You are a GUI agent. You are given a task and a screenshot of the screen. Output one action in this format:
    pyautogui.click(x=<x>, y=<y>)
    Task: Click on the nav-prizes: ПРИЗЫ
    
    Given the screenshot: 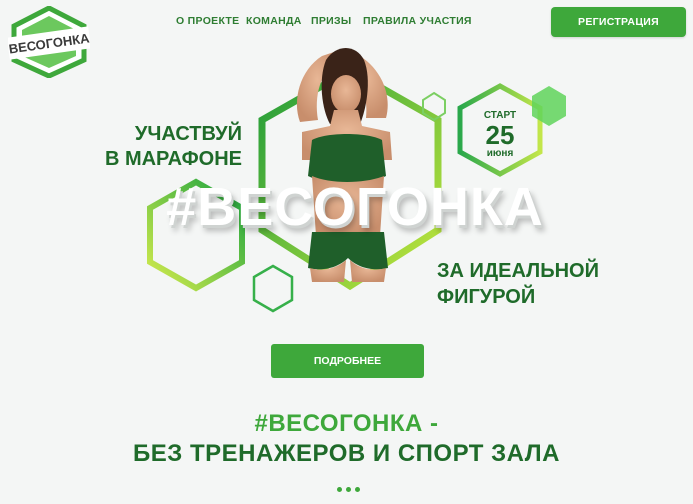 What is the action you would take?
    pyautogui.click(x=331, y=21)
    